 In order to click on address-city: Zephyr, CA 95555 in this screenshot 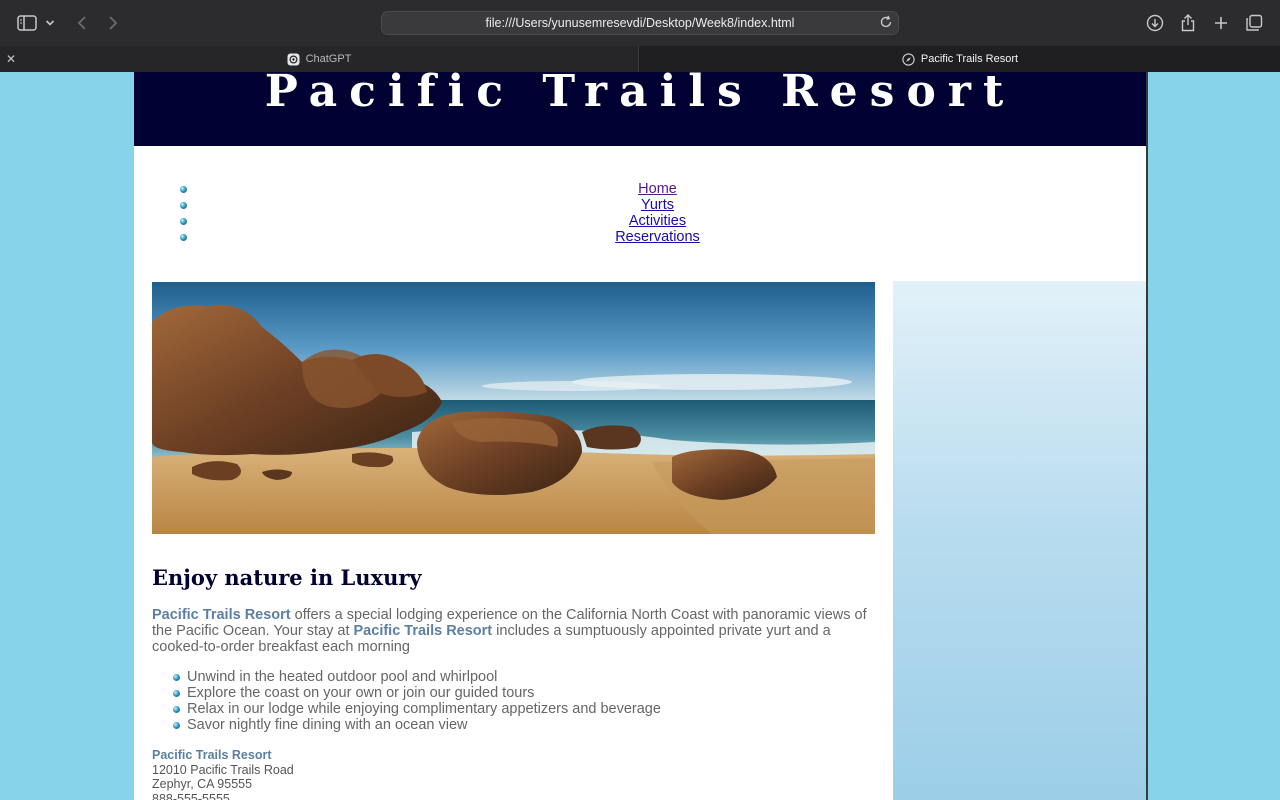, I will do `click(202, 784)`.